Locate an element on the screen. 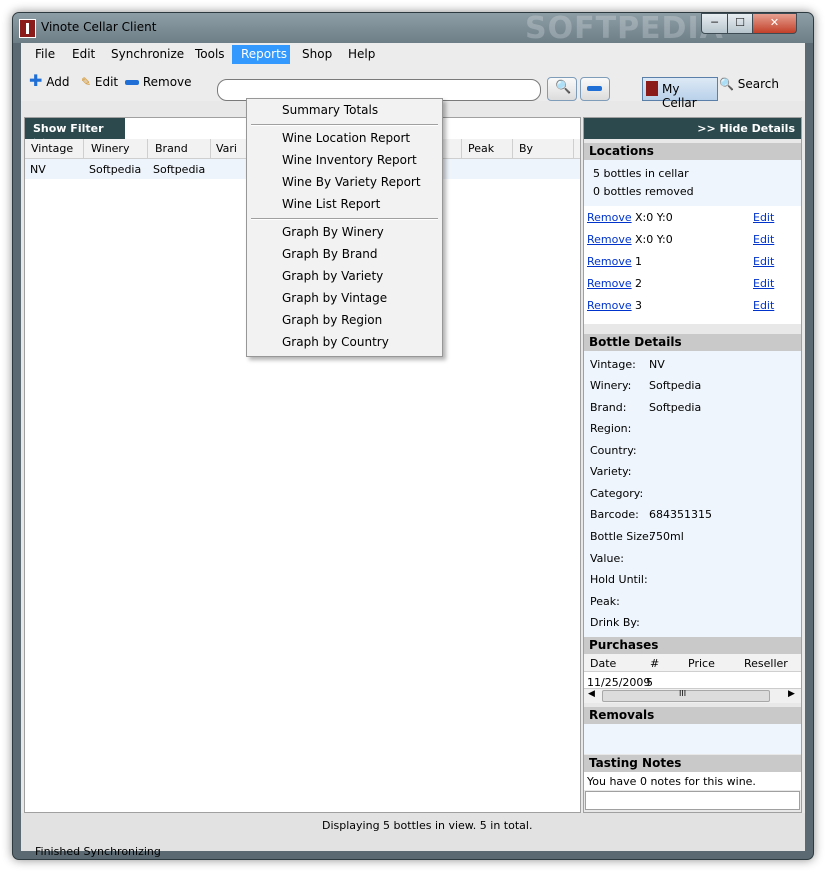  tasting-notes-text: You have 0 notes for this wine. is located at coordinates (671, 781).